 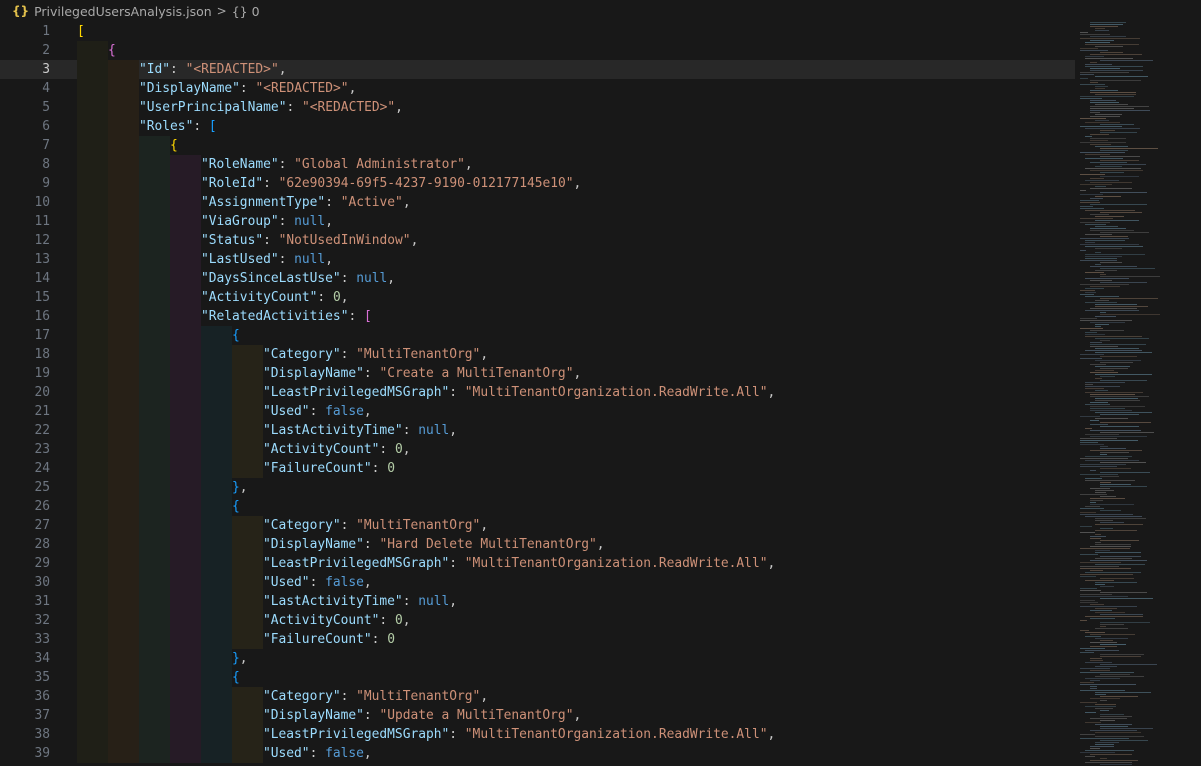 I want to click on line-number: 24, so click(x=42, y=468).